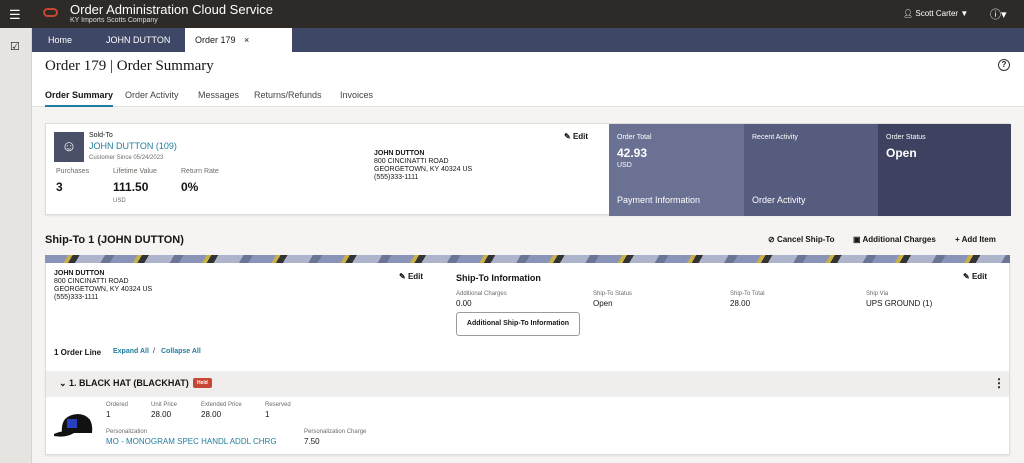 The image size is (1024, 463). I want to click on order-line-title: ⌄ 1. BLACK HAT (BLACKHAT), so click(124, 383).